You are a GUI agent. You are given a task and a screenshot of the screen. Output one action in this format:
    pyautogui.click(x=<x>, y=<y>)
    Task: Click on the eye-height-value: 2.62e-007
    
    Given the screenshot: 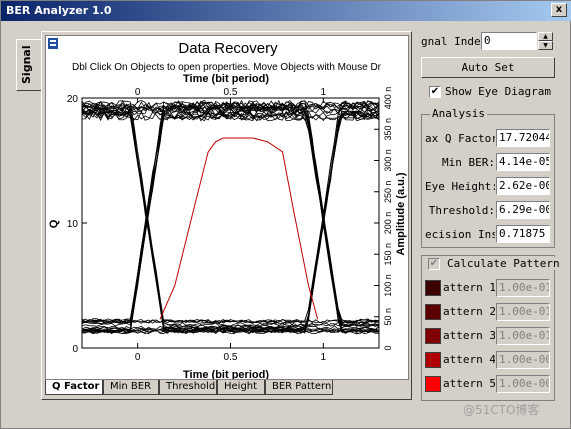 What is the action you would take?
    pyautogui.click(x=523, y=186)
    